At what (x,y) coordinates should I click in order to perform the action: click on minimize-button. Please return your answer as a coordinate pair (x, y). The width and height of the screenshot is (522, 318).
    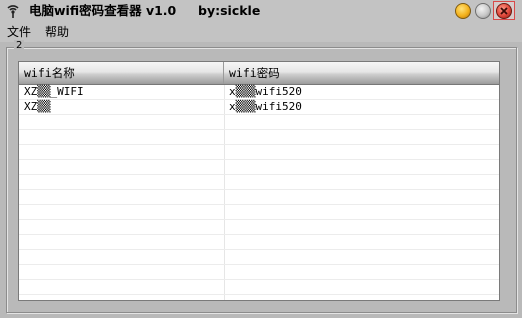
    Looking at the image, I should click on (463, 11).